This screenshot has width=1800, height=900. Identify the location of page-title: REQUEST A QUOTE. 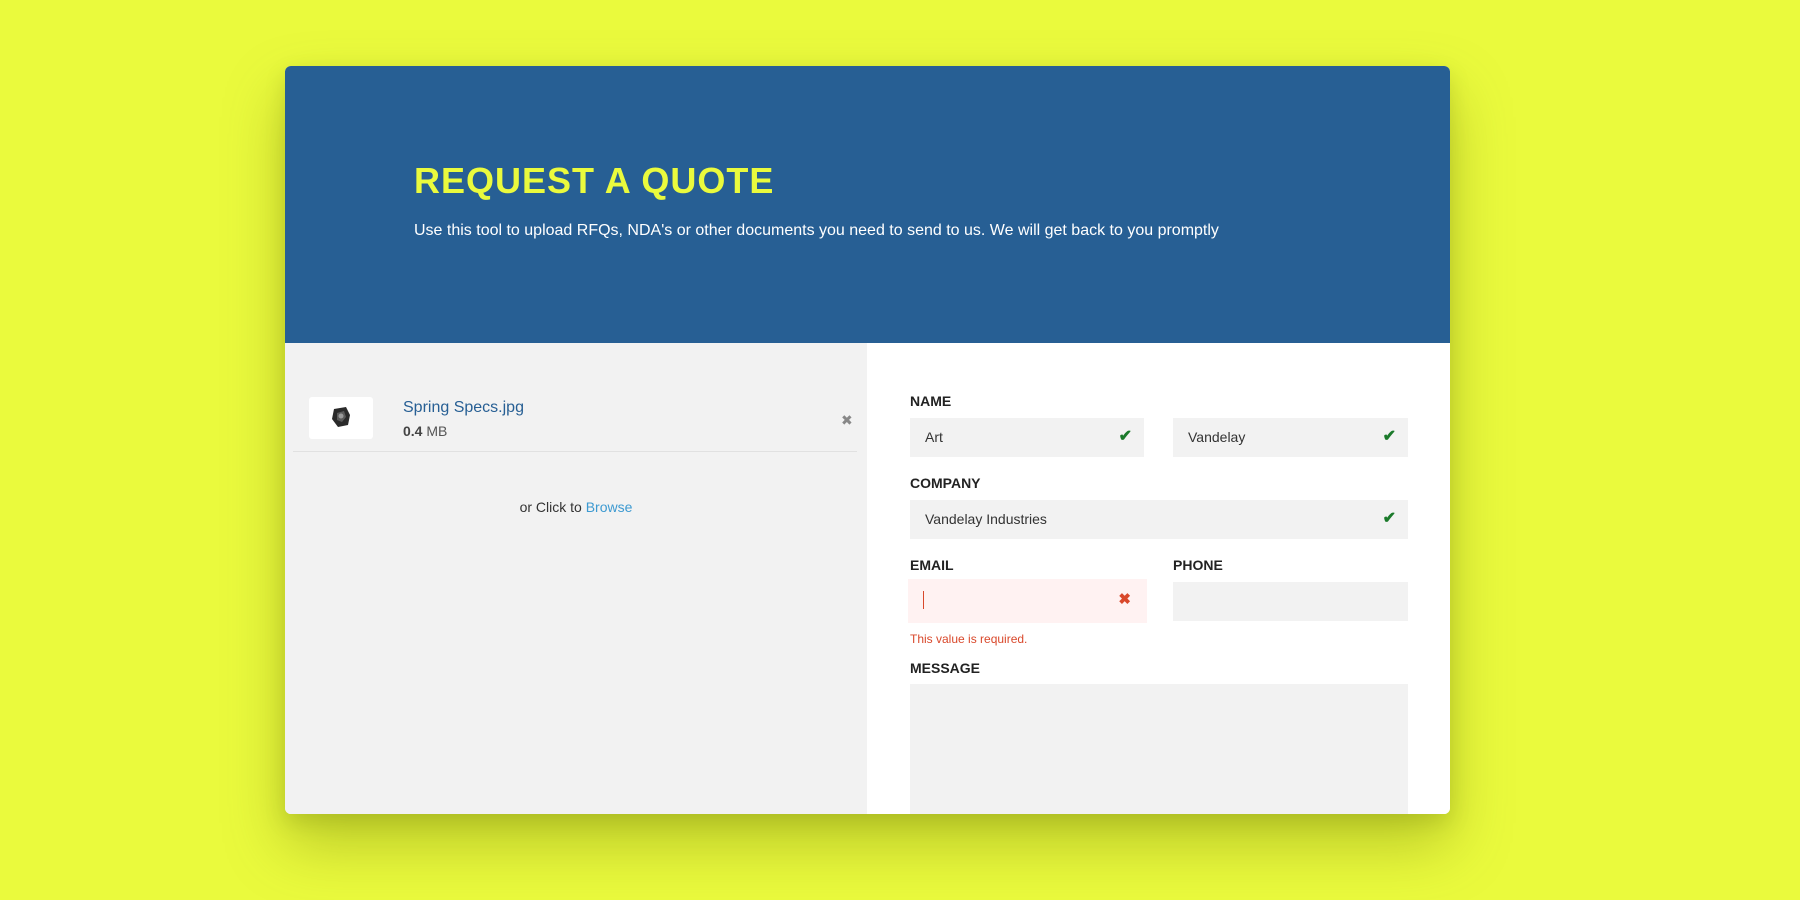
(594, 180).